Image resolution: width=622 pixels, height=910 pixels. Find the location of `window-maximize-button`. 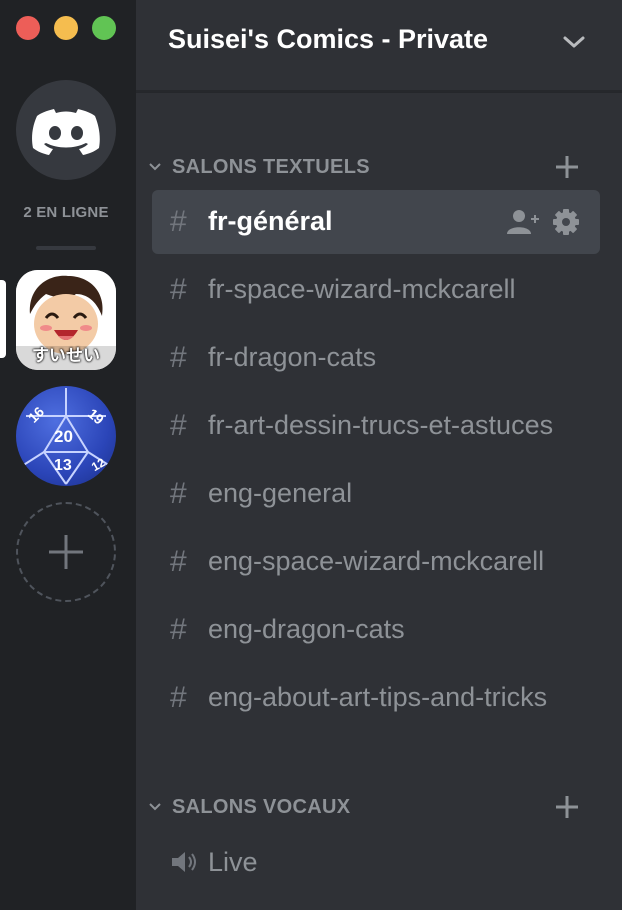

window-maximize-button is located at coordinates (104, 28).